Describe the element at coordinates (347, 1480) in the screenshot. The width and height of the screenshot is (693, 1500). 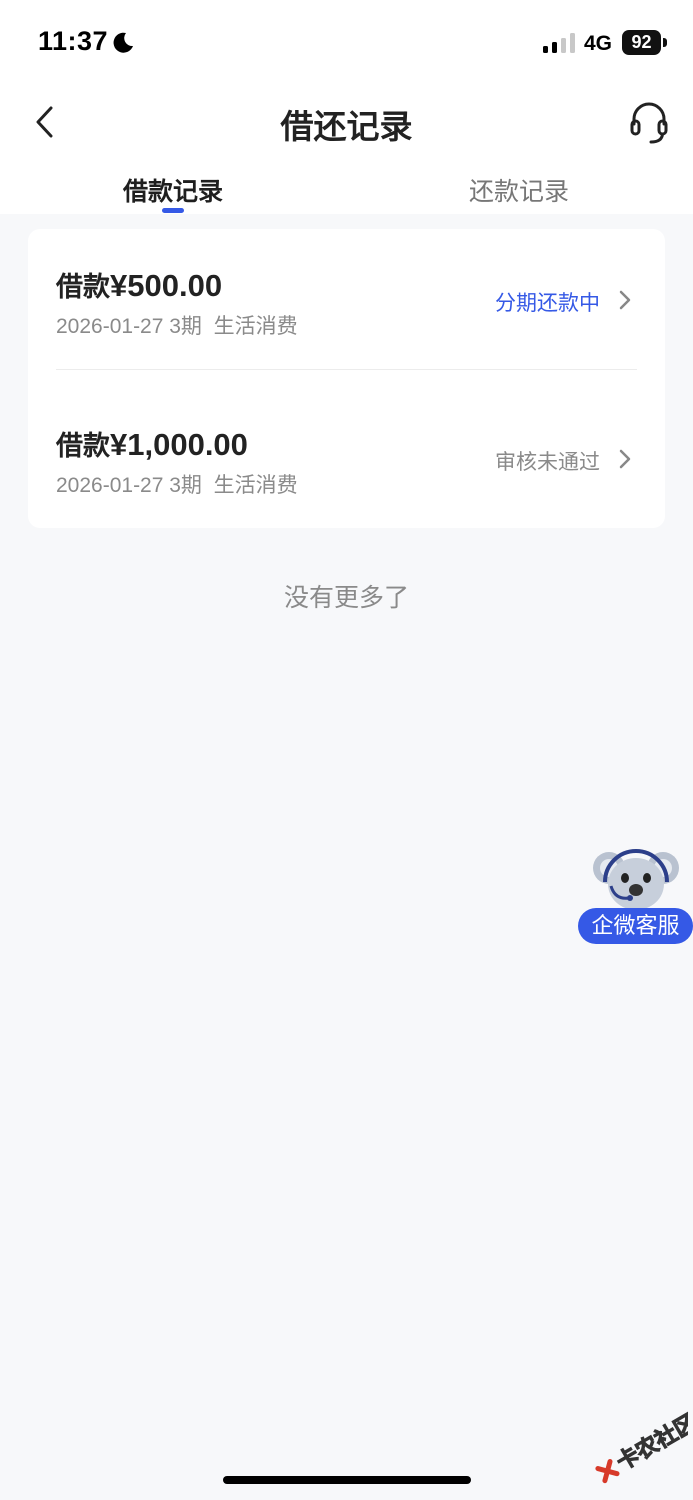
I see `home-indicator` at that location.